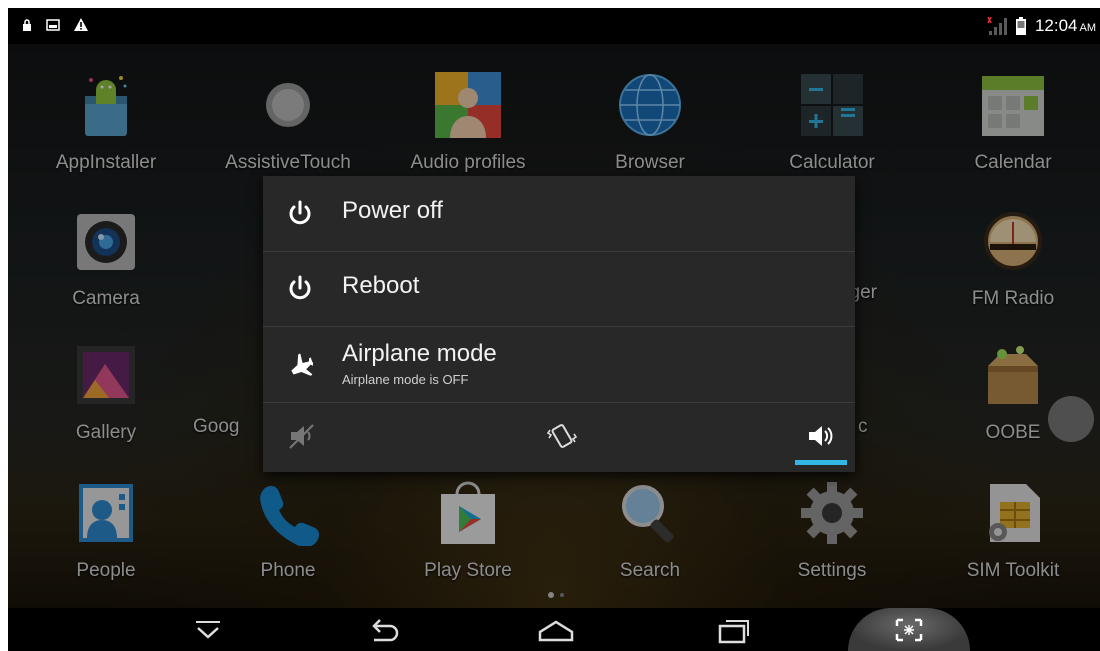 Image resolution: width=1100 pixels, height=651 pixels. Describe the element at coordinates (27, 24) in the screenshot. I see `lock-icon` at that location.